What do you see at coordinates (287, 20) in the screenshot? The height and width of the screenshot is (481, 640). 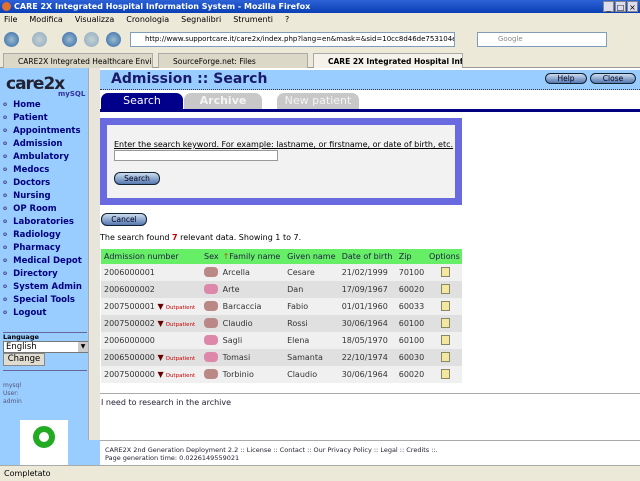 I see `menu-item: ?` at bounding box center [287, 20].